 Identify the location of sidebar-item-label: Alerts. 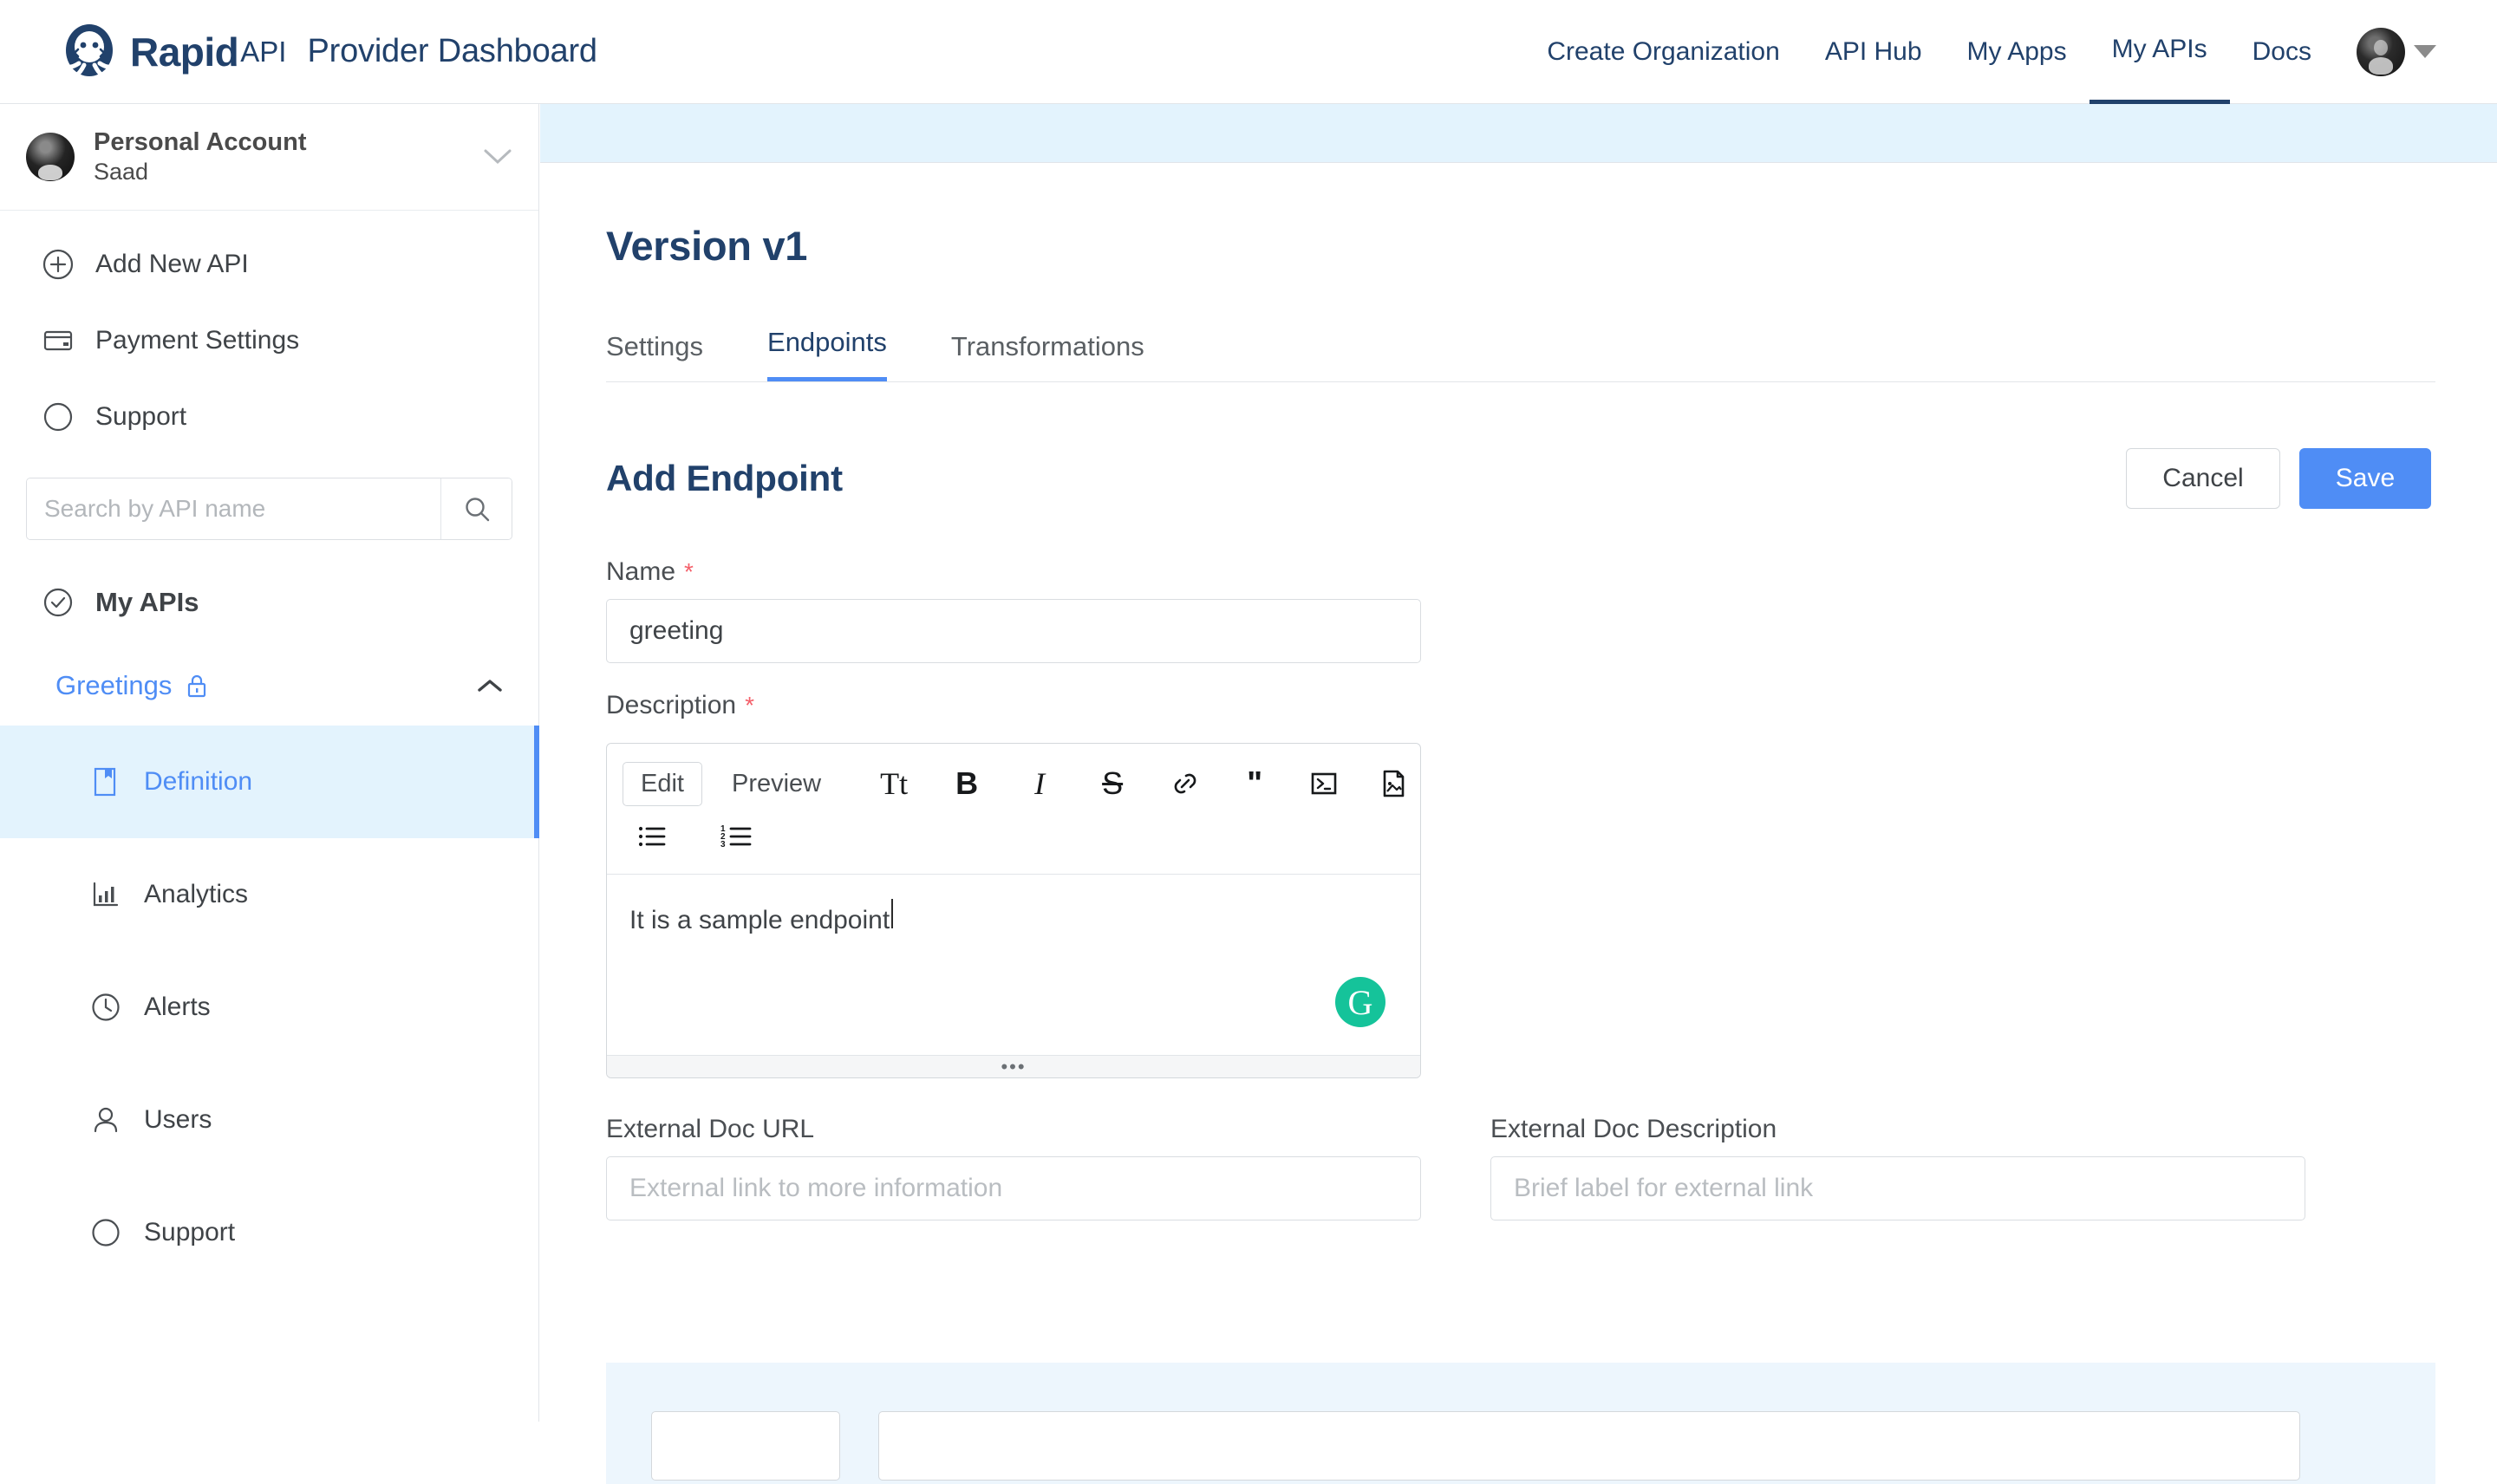
(177, 1007).